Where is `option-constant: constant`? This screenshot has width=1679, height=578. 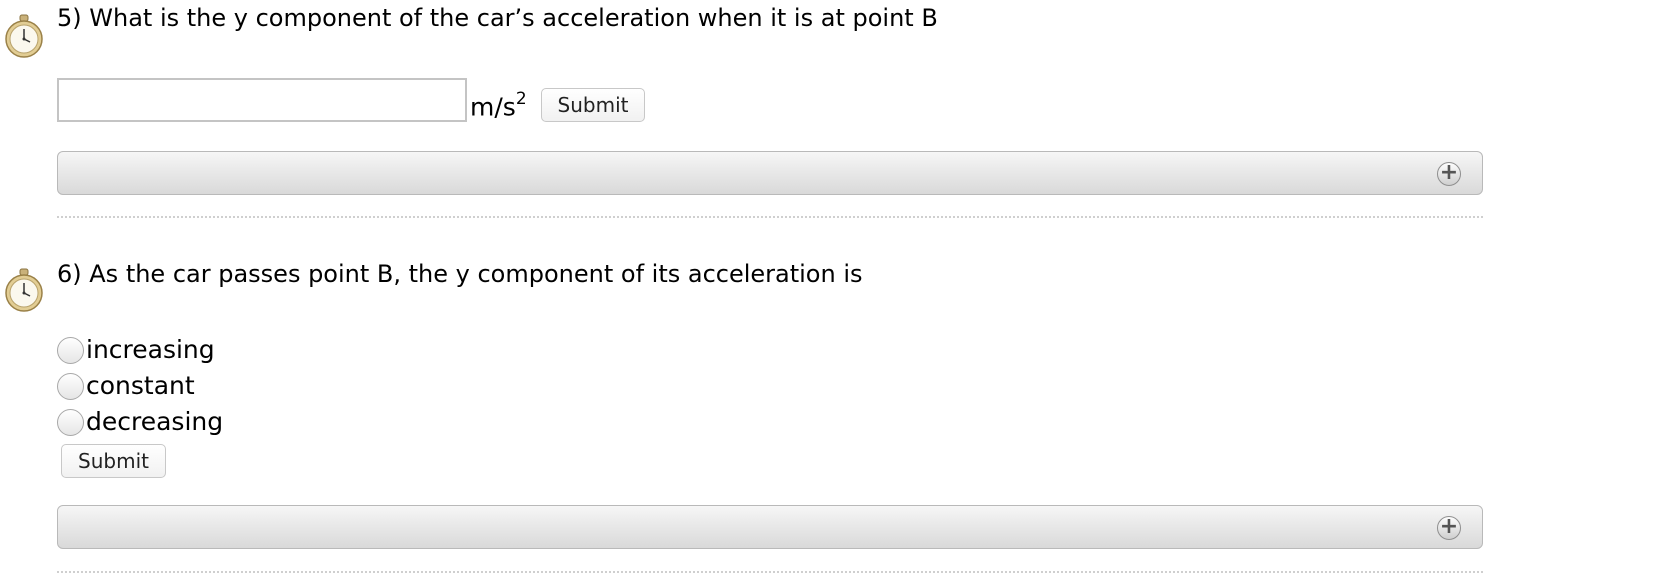
option-constant: constant is located at coordinates (140, 386).